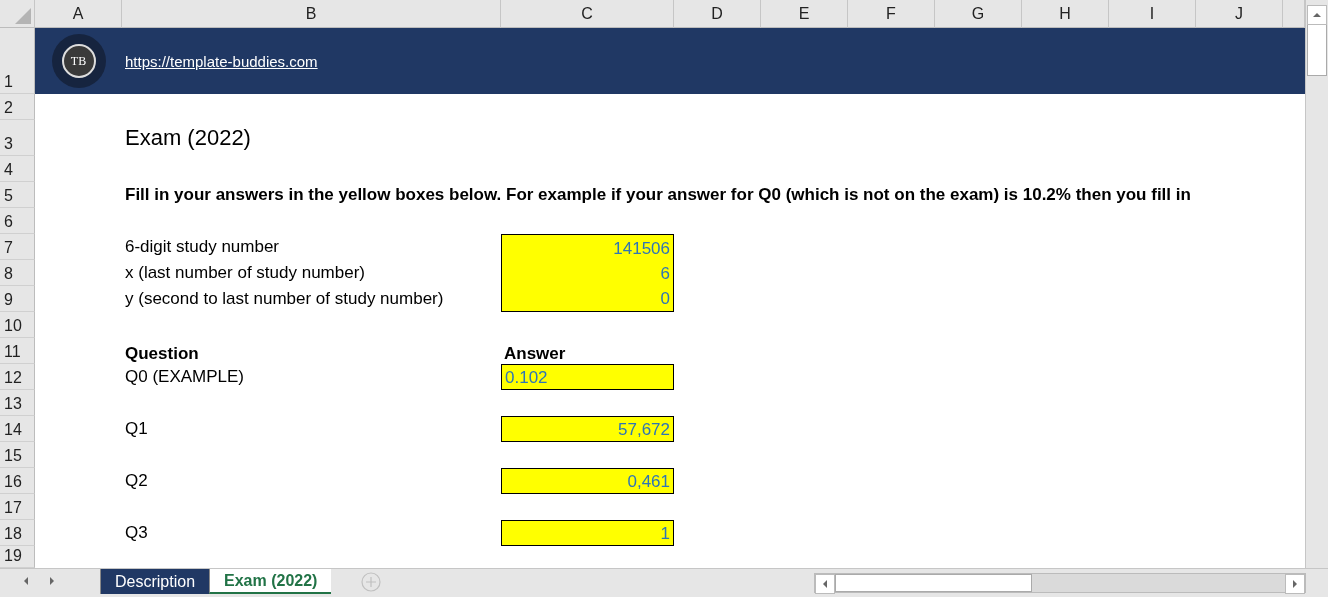 The height and width of the screenshot is (597, 1328). I want to click on field-value: 141506, so click(587, 248).